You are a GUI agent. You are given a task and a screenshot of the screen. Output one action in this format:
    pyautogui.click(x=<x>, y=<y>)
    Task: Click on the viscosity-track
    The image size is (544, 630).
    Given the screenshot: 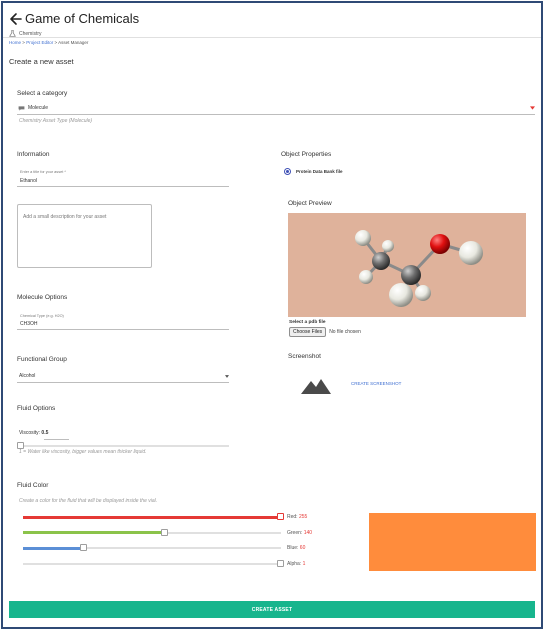 What is the action you would take?
    pyautogui.click(x=123, y=446)
    